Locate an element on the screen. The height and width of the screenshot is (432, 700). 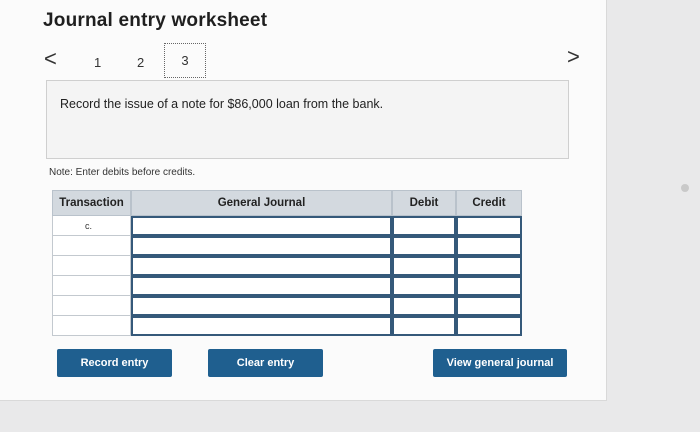
step-2-link: 2 is located at coordinates (140, 62).